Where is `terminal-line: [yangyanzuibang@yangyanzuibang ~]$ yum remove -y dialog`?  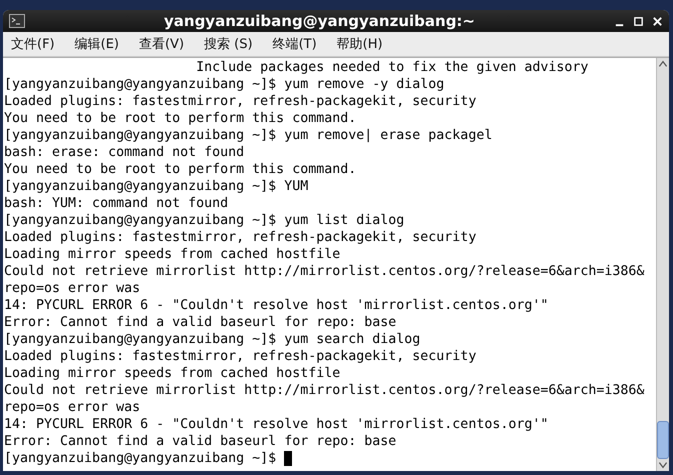
terminal-line: [yangyanzuibang@yangyanzuibang ~]$ yum remove -y dialog is located at coordinates (225, 84).